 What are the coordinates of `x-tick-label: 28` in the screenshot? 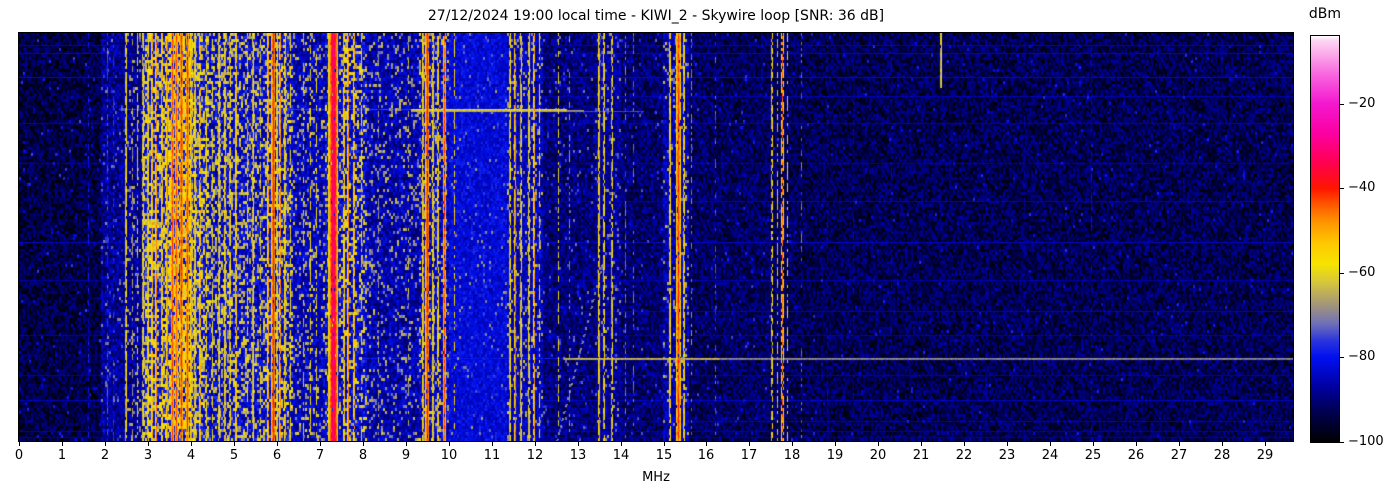 It's located at (1222, 455).